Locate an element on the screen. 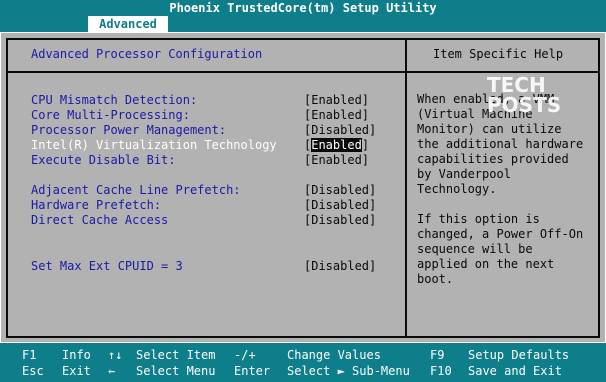 This screenshot has height=382, width=606. setting-label: Execute Disable Bit: is located at coordinates (103, 160).